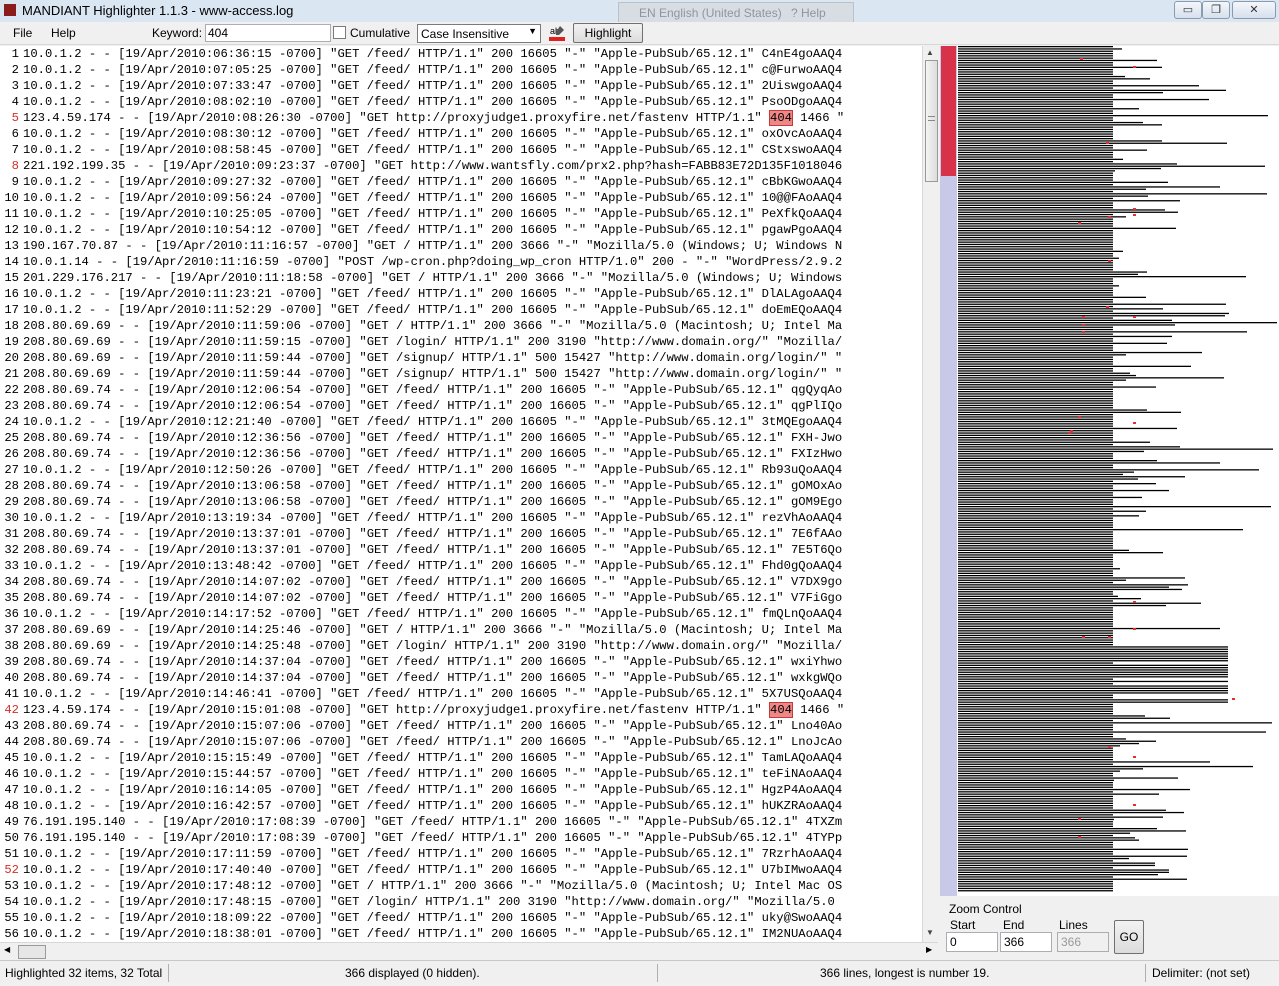  Describe the element at coordinates (557, 33) in the screenshot. I see `highlight-color-icon: ab` at that location.